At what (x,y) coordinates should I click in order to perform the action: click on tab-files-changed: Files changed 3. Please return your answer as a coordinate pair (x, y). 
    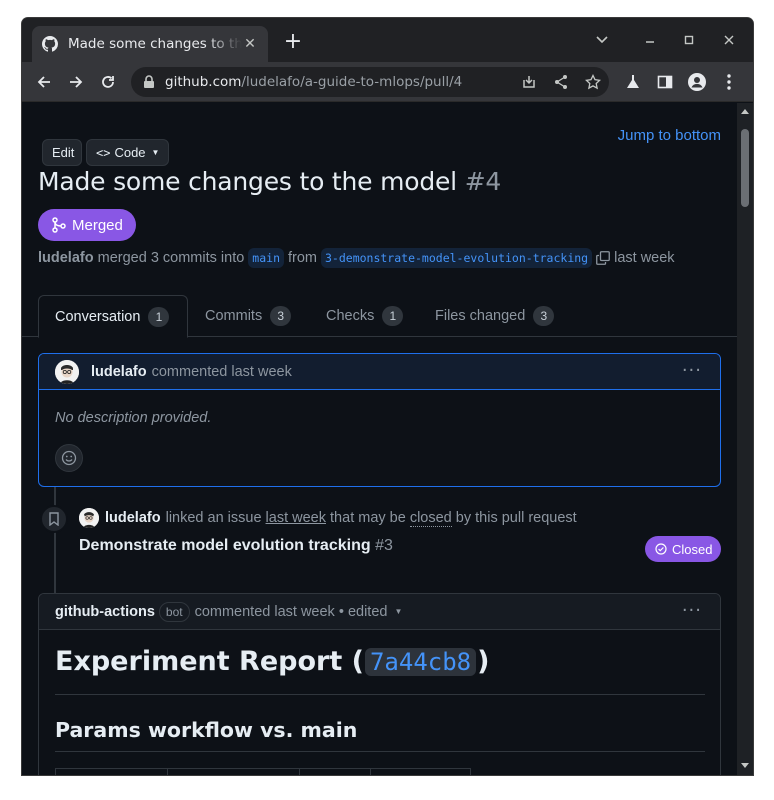
    Looking at the image, I should click on (495, 316).